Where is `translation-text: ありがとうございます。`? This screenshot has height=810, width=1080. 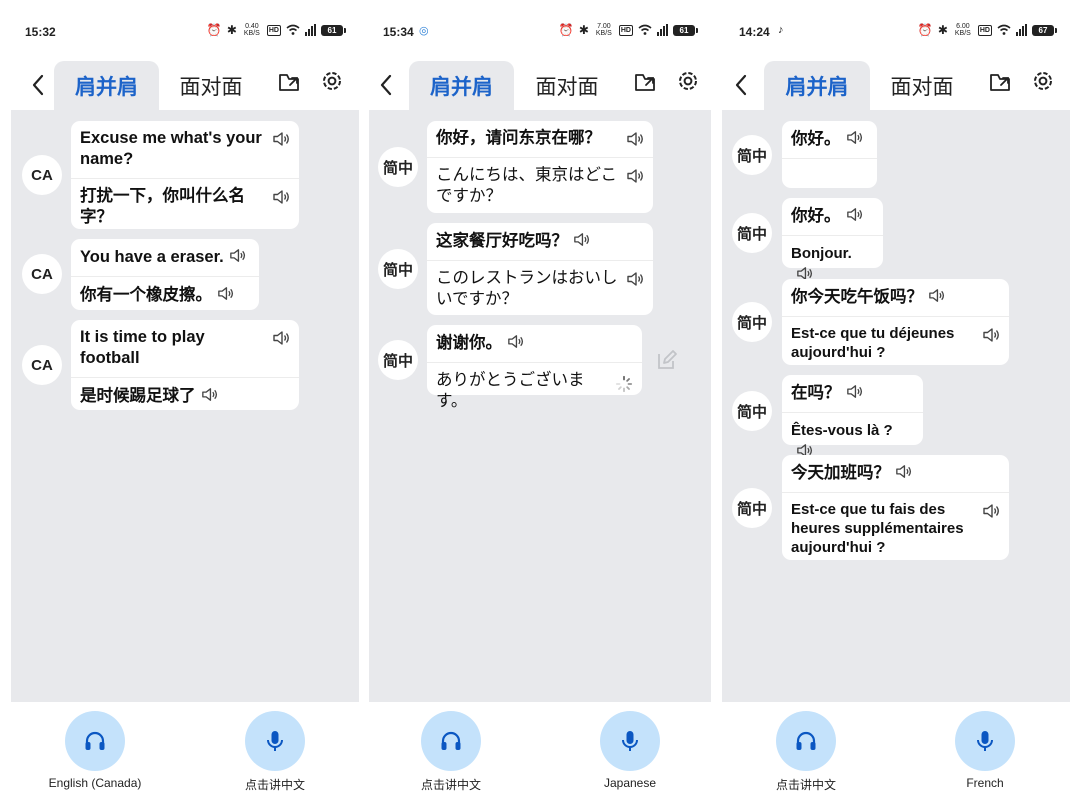
translation-text: ありがとうございます。 is located at coordinates (534, 391).